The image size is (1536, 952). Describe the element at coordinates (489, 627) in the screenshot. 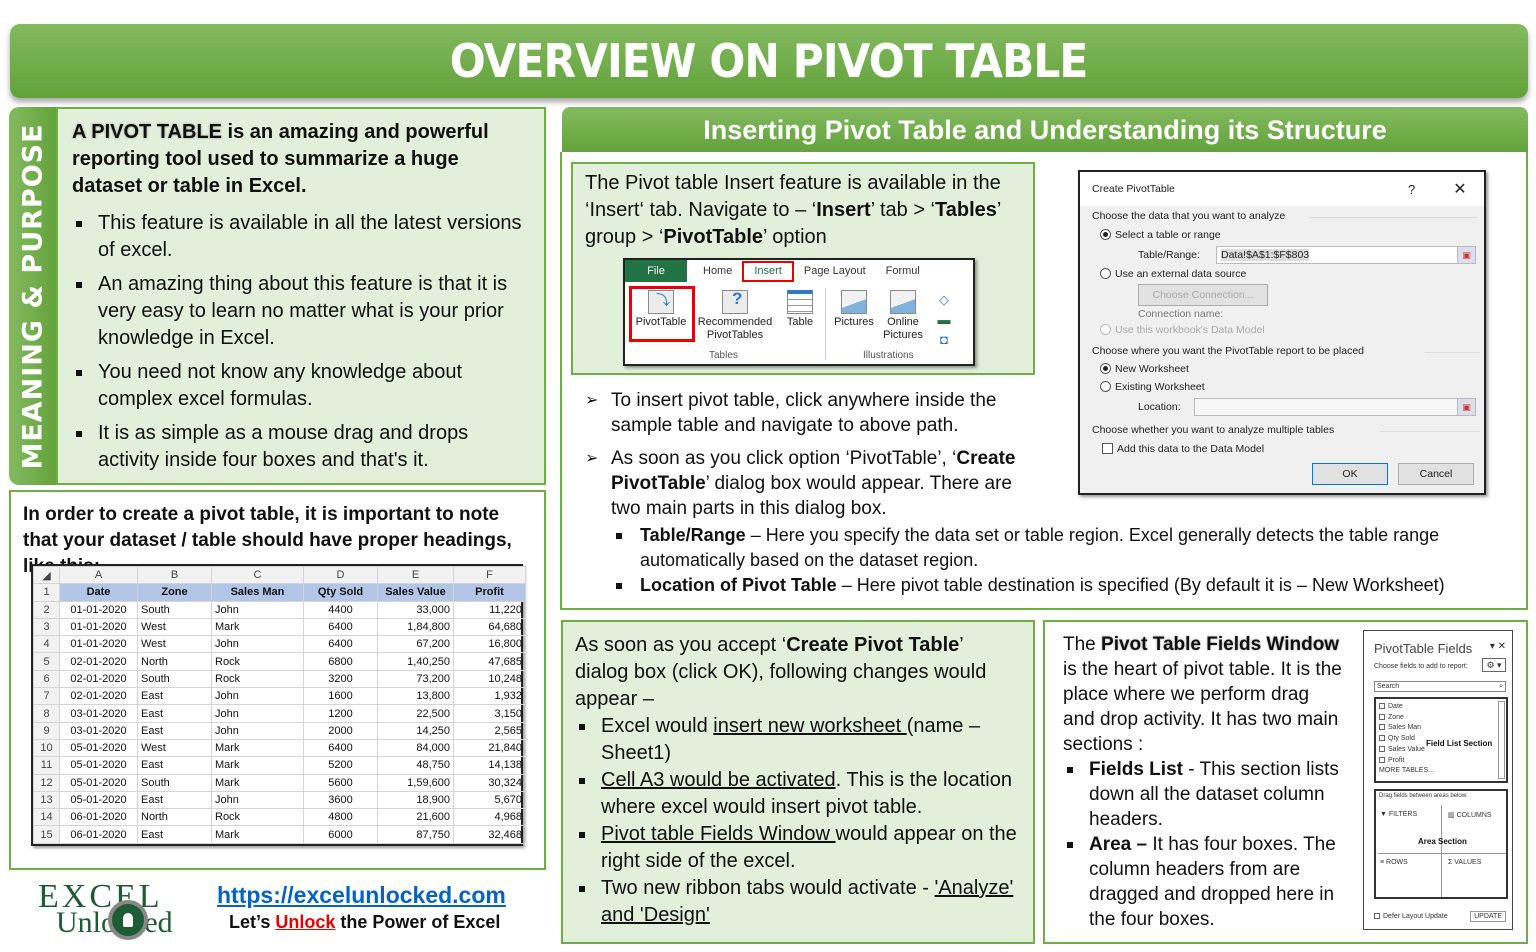

I see `table-cell: 64,680` at that location.